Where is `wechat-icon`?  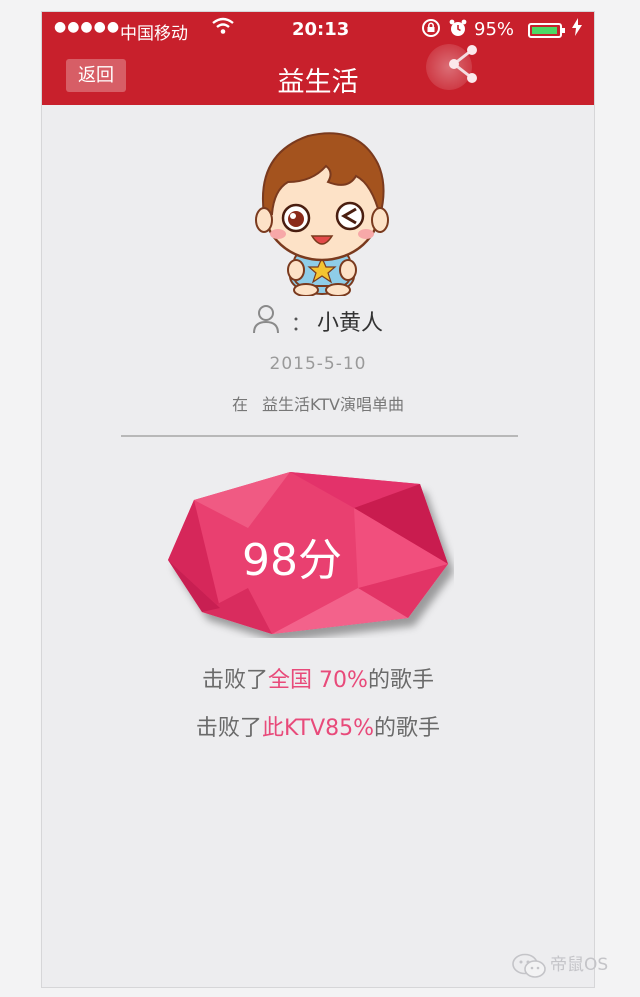 wechat-icon is located at coordinates (529, 968).